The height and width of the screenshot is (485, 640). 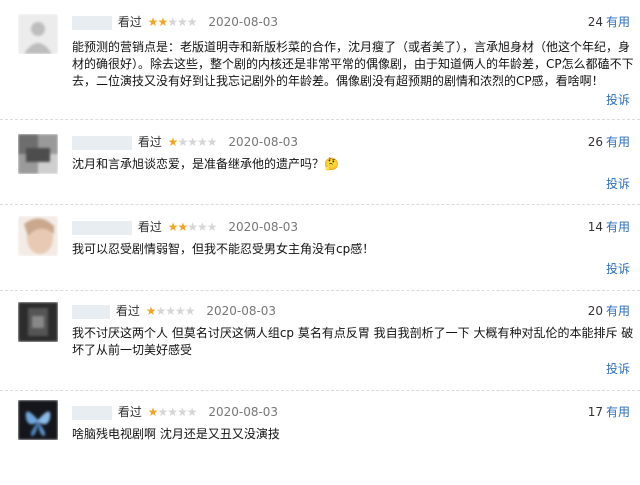 What do you see at coordinates (595, 227) in the screenshot?
I see `useful-count: 14` at bounding box center [595, 227].